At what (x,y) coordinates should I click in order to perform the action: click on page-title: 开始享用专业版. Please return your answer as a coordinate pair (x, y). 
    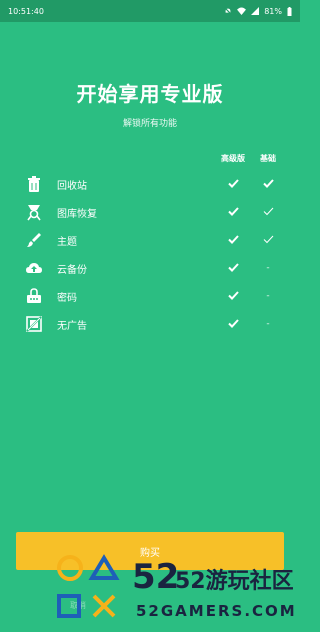
    Looking at the image, I should click on (150, 94).